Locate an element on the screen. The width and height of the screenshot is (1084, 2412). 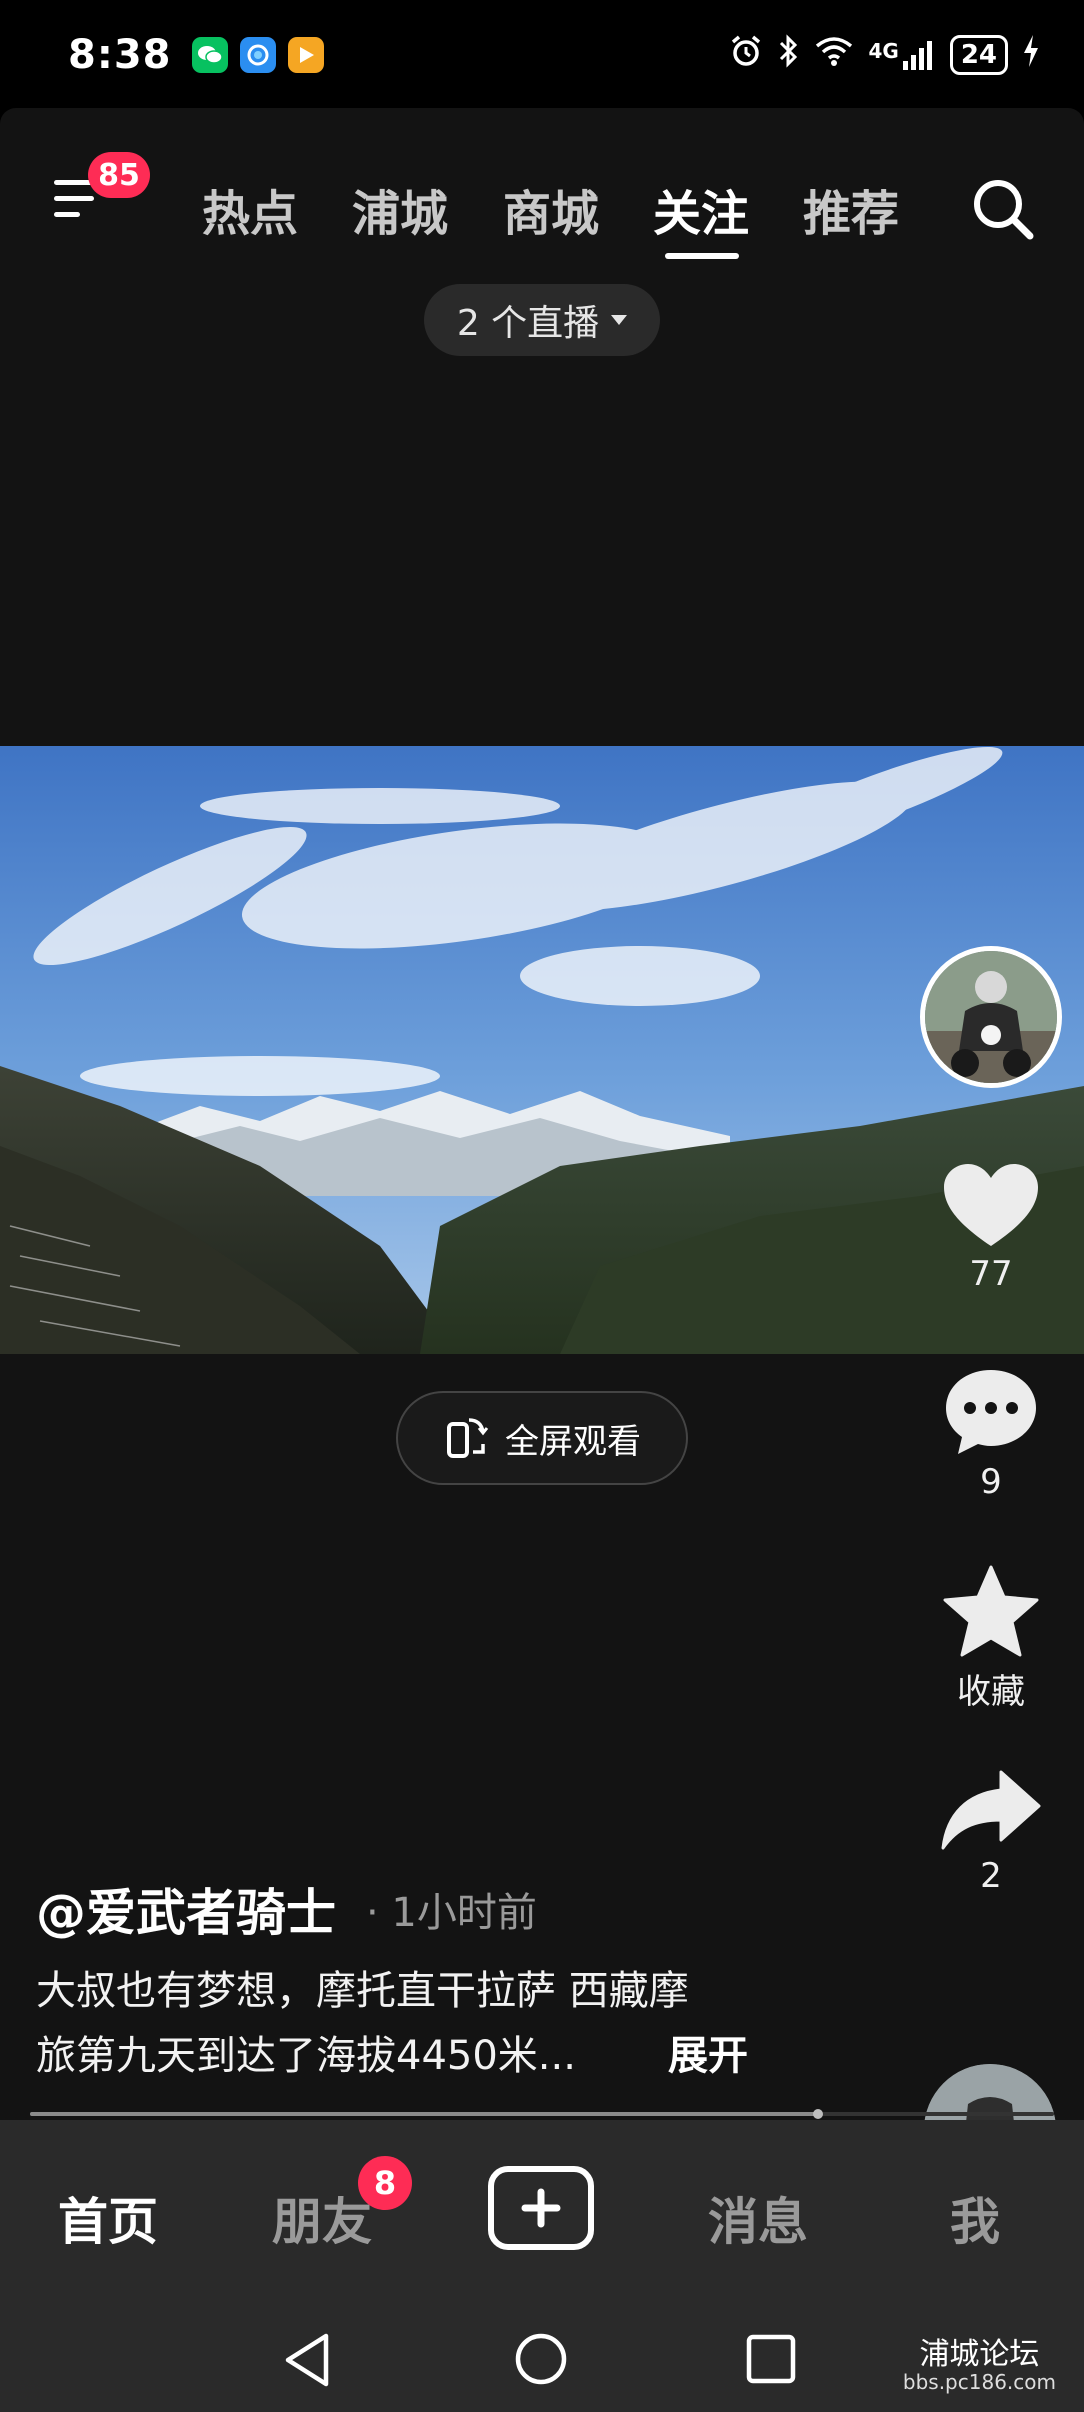
tab-hot: 热点 is located at coordinates (250, 209).